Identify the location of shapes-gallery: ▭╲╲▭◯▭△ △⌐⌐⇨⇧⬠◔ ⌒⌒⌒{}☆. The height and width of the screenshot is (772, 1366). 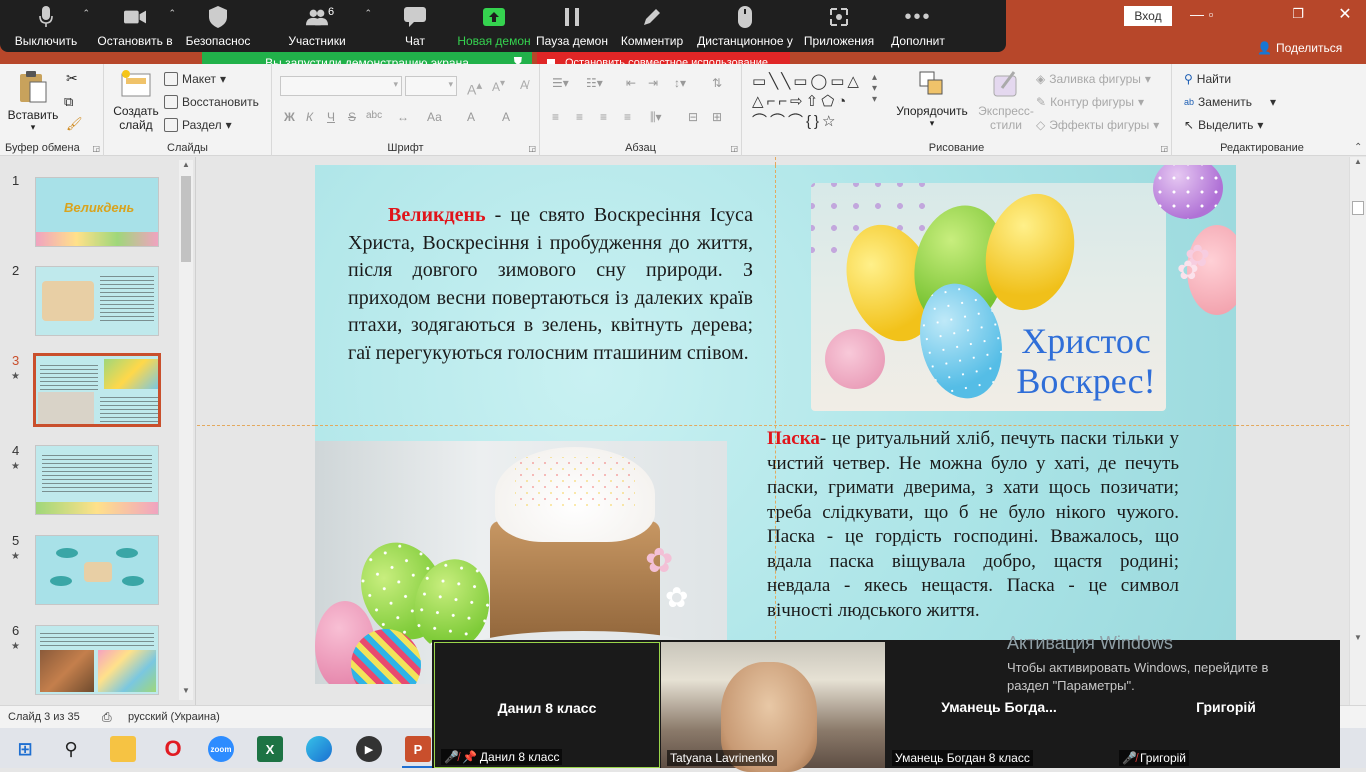
(820, 102).